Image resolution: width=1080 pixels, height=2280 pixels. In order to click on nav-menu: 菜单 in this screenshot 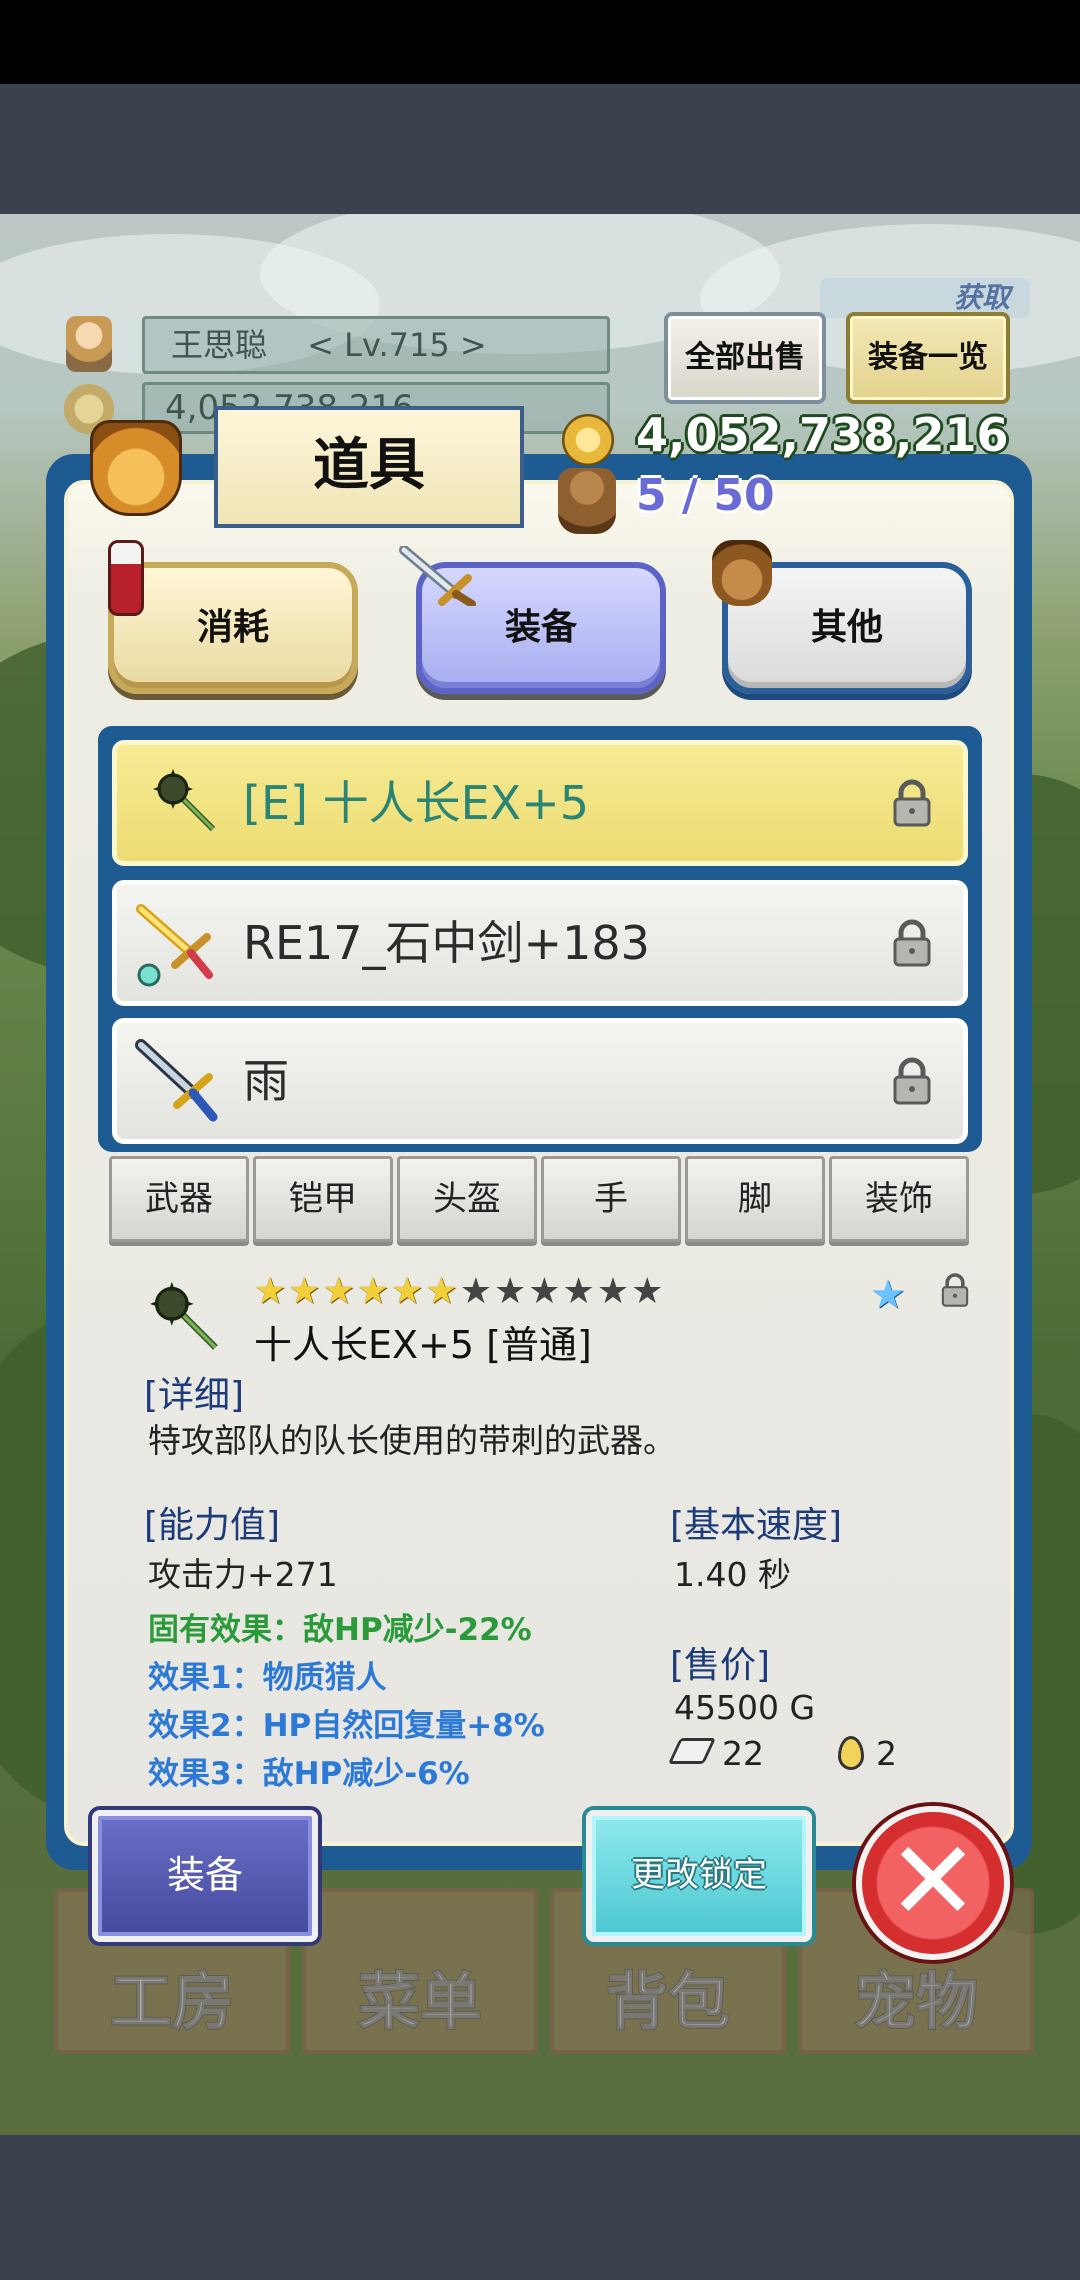, I will do `click(420, 1971)`.